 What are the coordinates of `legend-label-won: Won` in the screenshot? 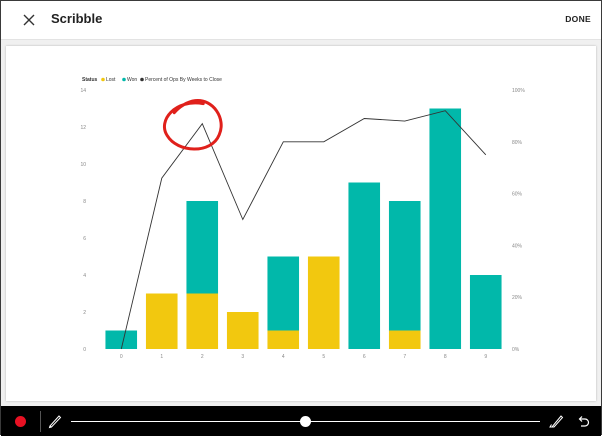 It's located at (132, 80).